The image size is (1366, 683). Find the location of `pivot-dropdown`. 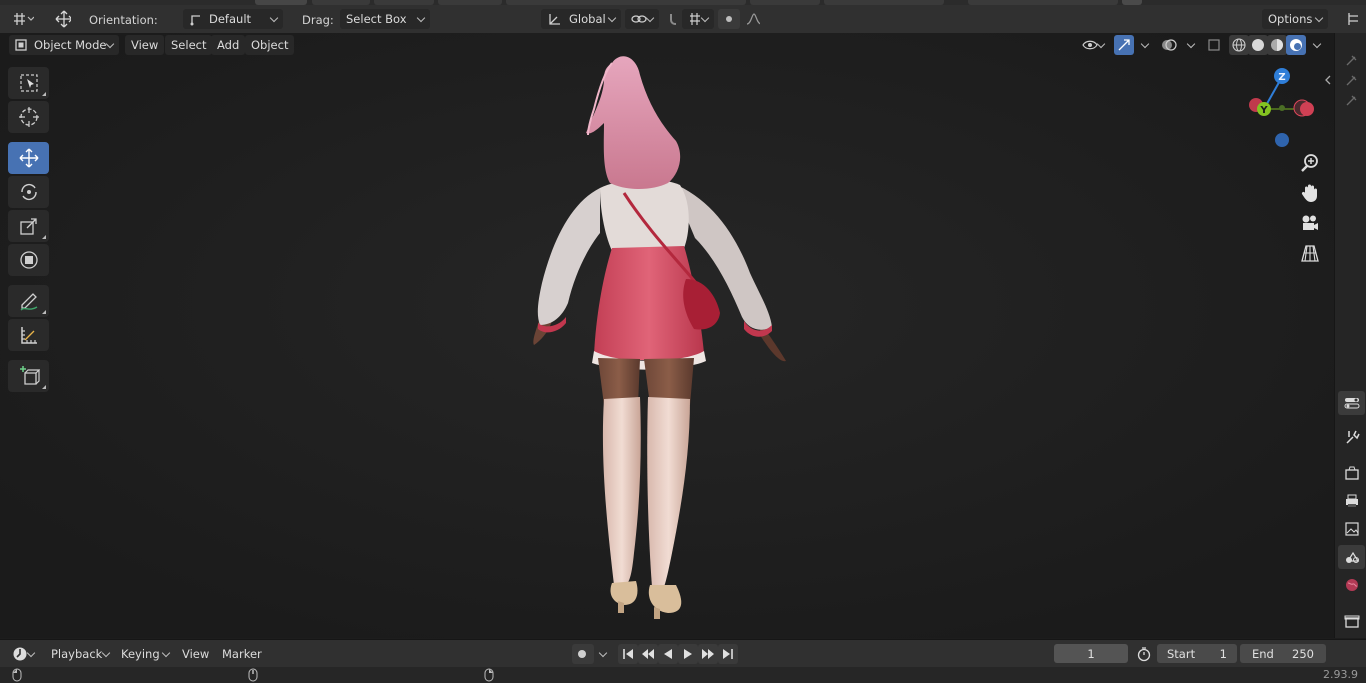

pivot-dropdown is located at coordinates (642, 19).